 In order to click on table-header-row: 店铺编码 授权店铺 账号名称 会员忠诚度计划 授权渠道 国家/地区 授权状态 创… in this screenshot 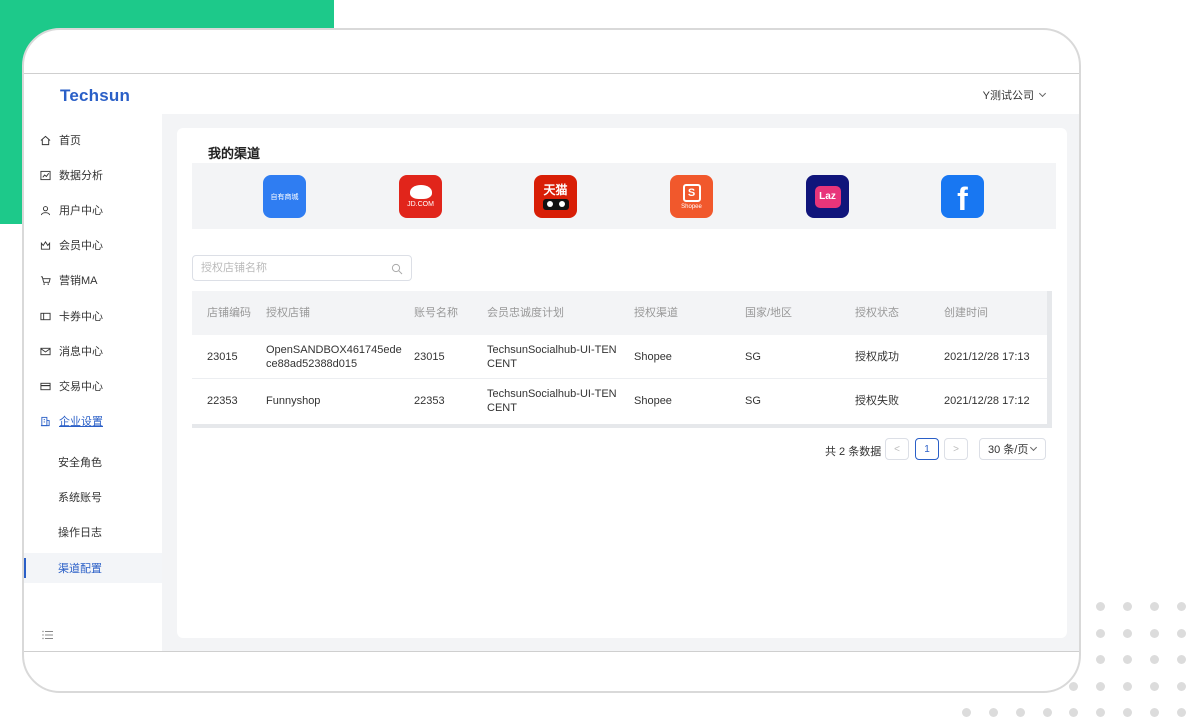, I will do `click(619, 313)`.